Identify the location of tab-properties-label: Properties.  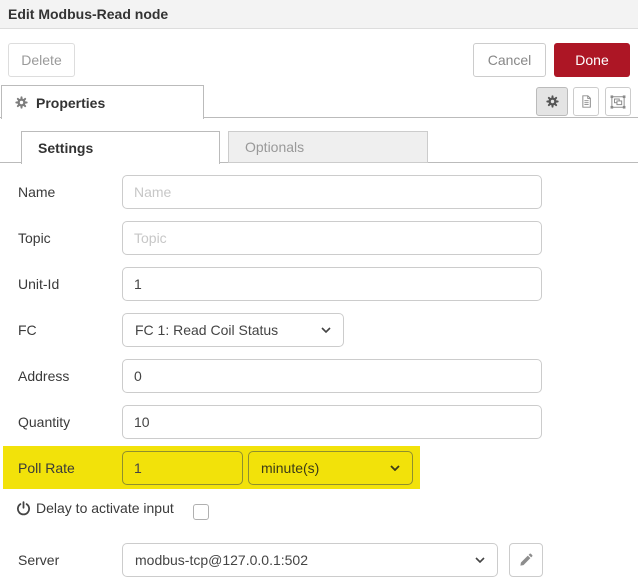
(71, 102).